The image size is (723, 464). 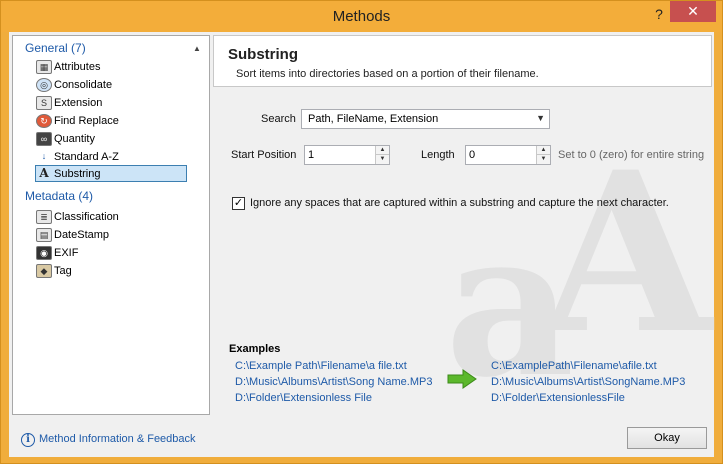 I want to click on group-metadata-header: Metadata (4), so click(x=59, y=196).